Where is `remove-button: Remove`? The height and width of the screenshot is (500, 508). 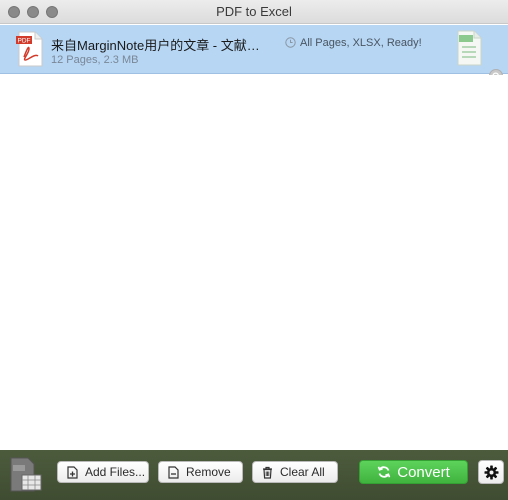 remove-button: Remove is located at coordinates (200, 472).